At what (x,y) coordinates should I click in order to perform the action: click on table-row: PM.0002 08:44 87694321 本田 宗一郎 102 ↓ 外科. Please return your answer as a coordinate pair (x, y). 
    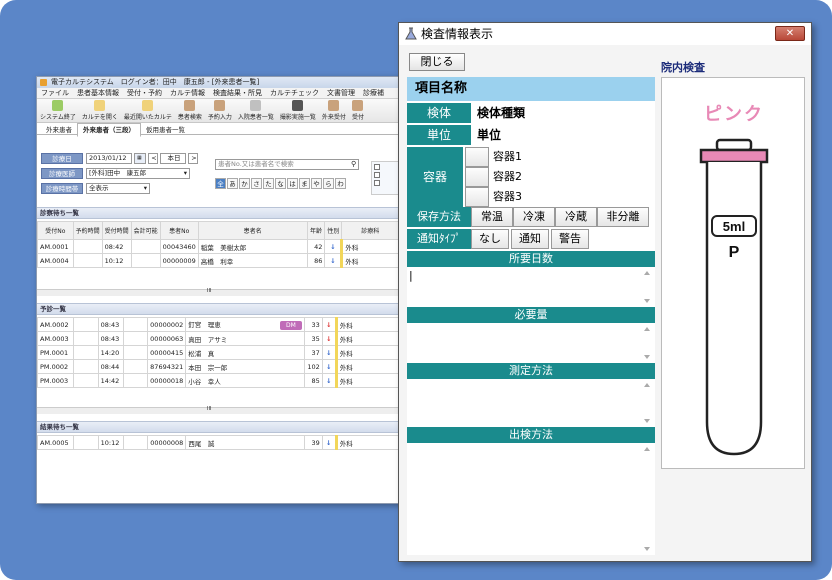
    Looking at the image, I should click on (218, 366).